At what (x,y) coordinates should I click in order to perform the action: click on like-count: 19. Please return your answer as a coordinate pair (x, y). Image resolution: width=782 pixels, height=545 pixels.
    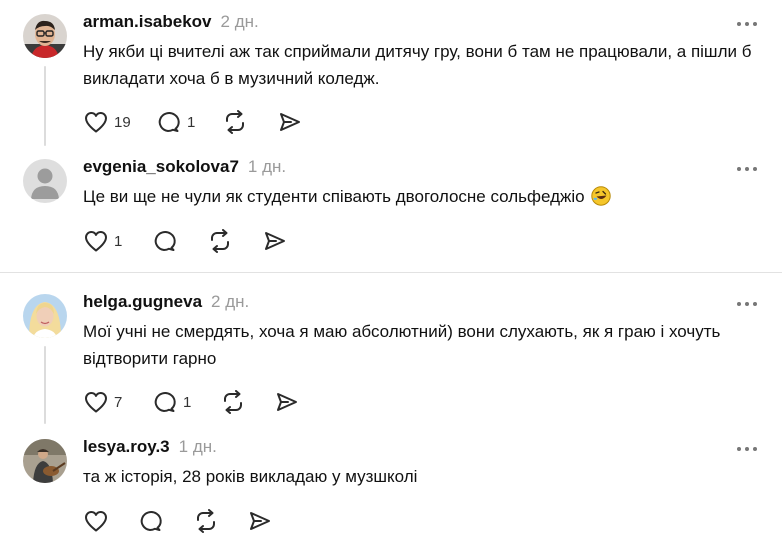
    Looking at the image, I should click on (122, 122).